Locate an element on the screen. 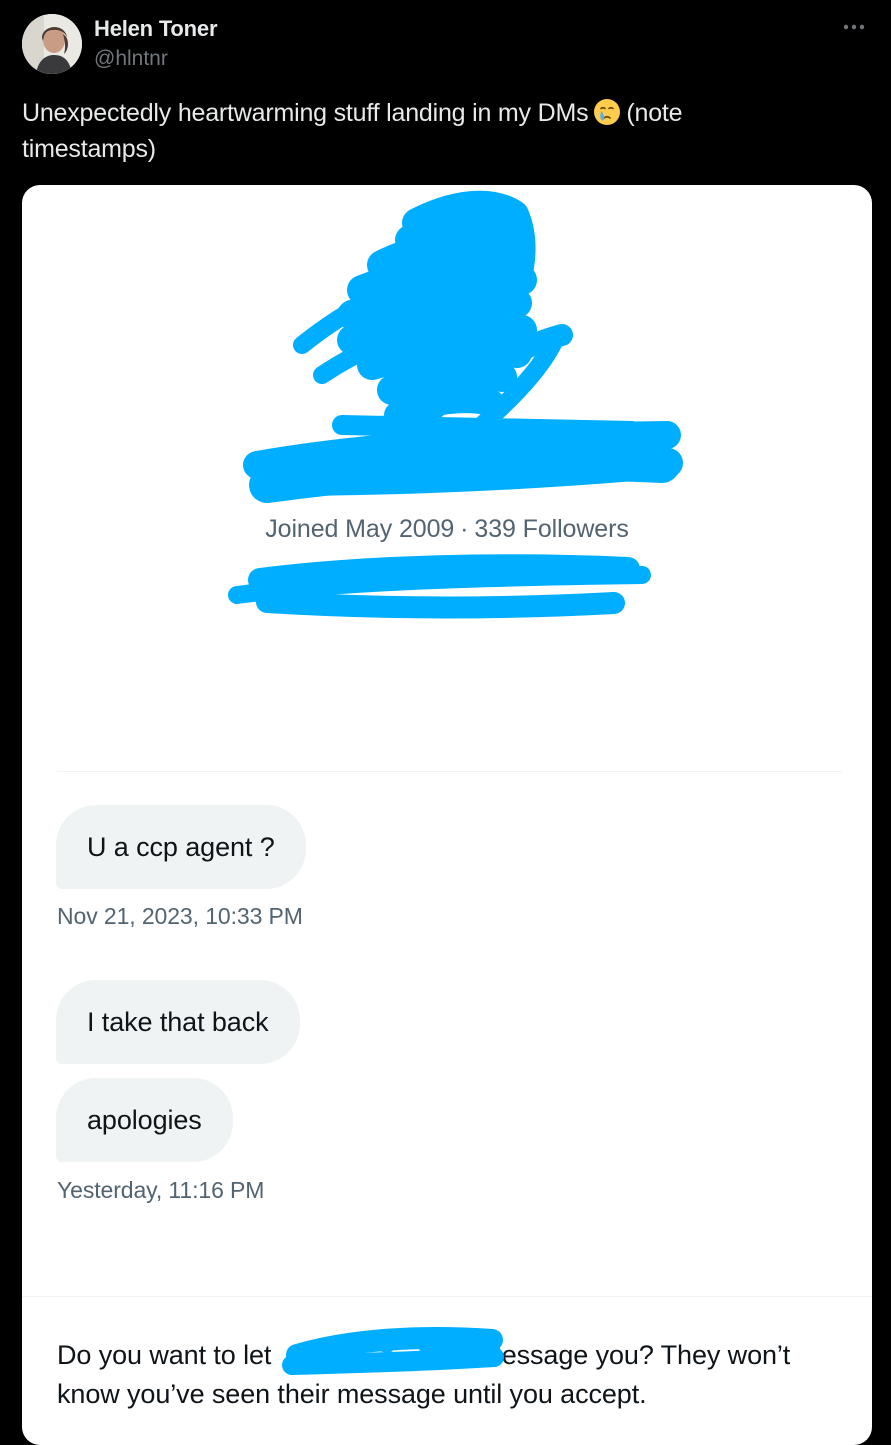 This screenshot has width=891, height=1445. more-icon is located at coordinates (854, 27).